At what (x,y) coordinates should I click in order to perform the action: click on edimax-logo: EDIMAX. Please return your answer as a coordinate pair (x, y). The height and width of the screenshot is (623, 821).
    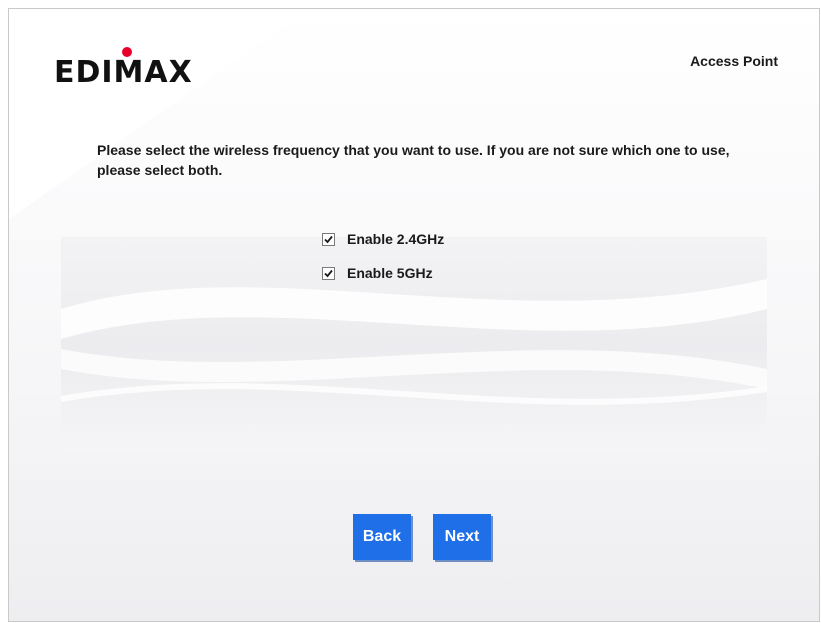
    Looking at the image, I should click on (123, 67).